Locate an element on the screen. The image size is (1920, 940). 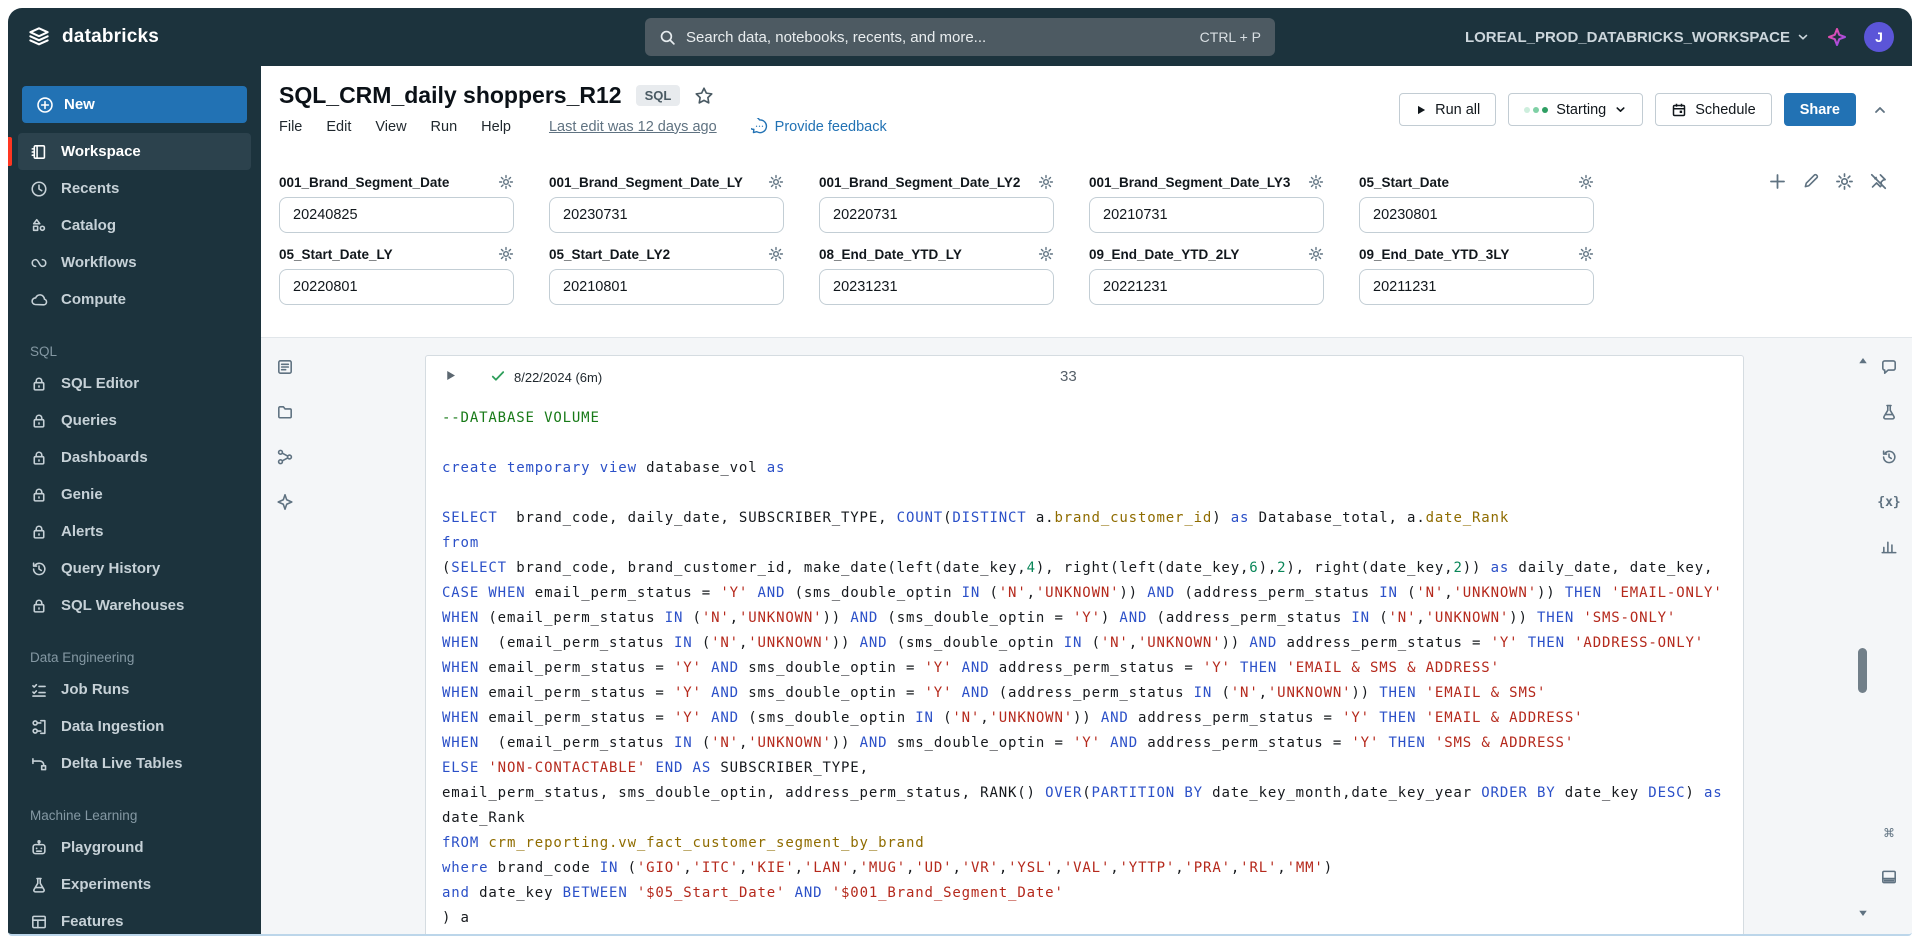
widget-value-input: 20230801 is located at coordinates (1476, 215).